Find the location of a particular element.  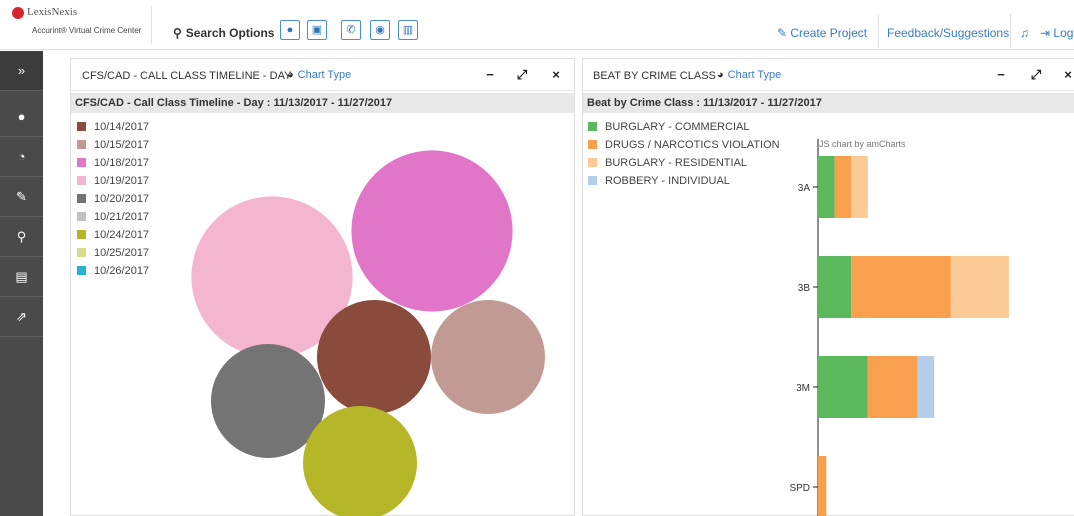

y-tick-label: 3B is located at coordinates (804, 288).